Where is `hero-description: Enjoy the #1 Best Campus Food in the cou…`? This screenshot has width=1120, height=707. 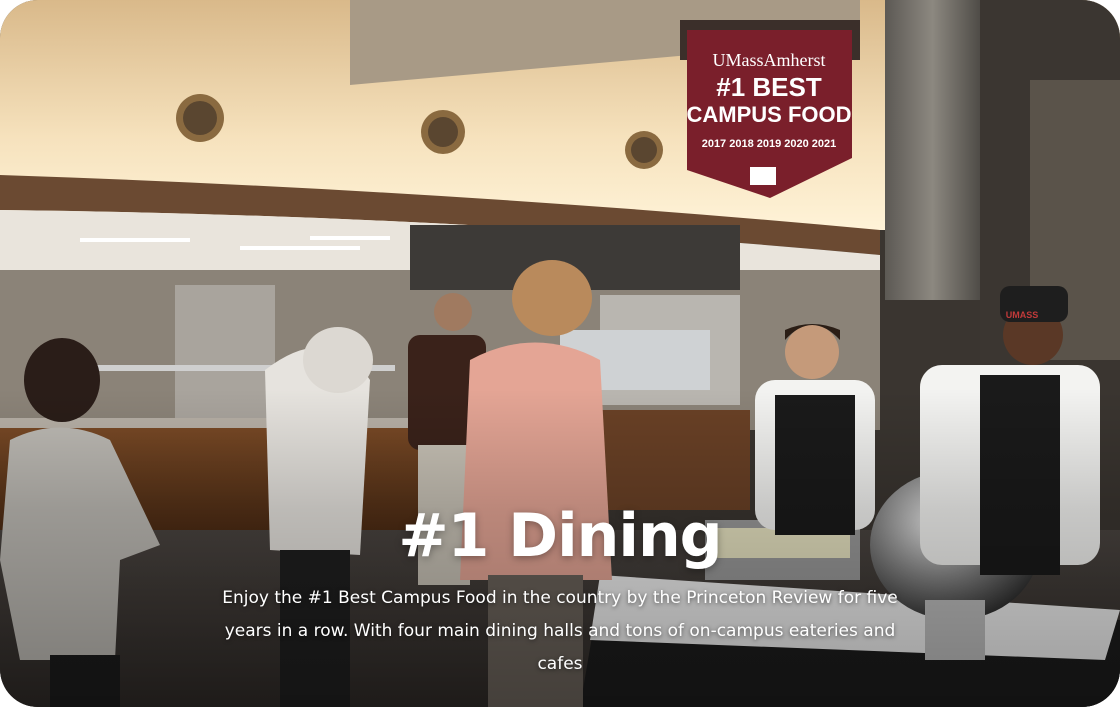 hero-description: Enjoy the #1 Best Campus Food in the cou… is located at coordinates (560, 631).